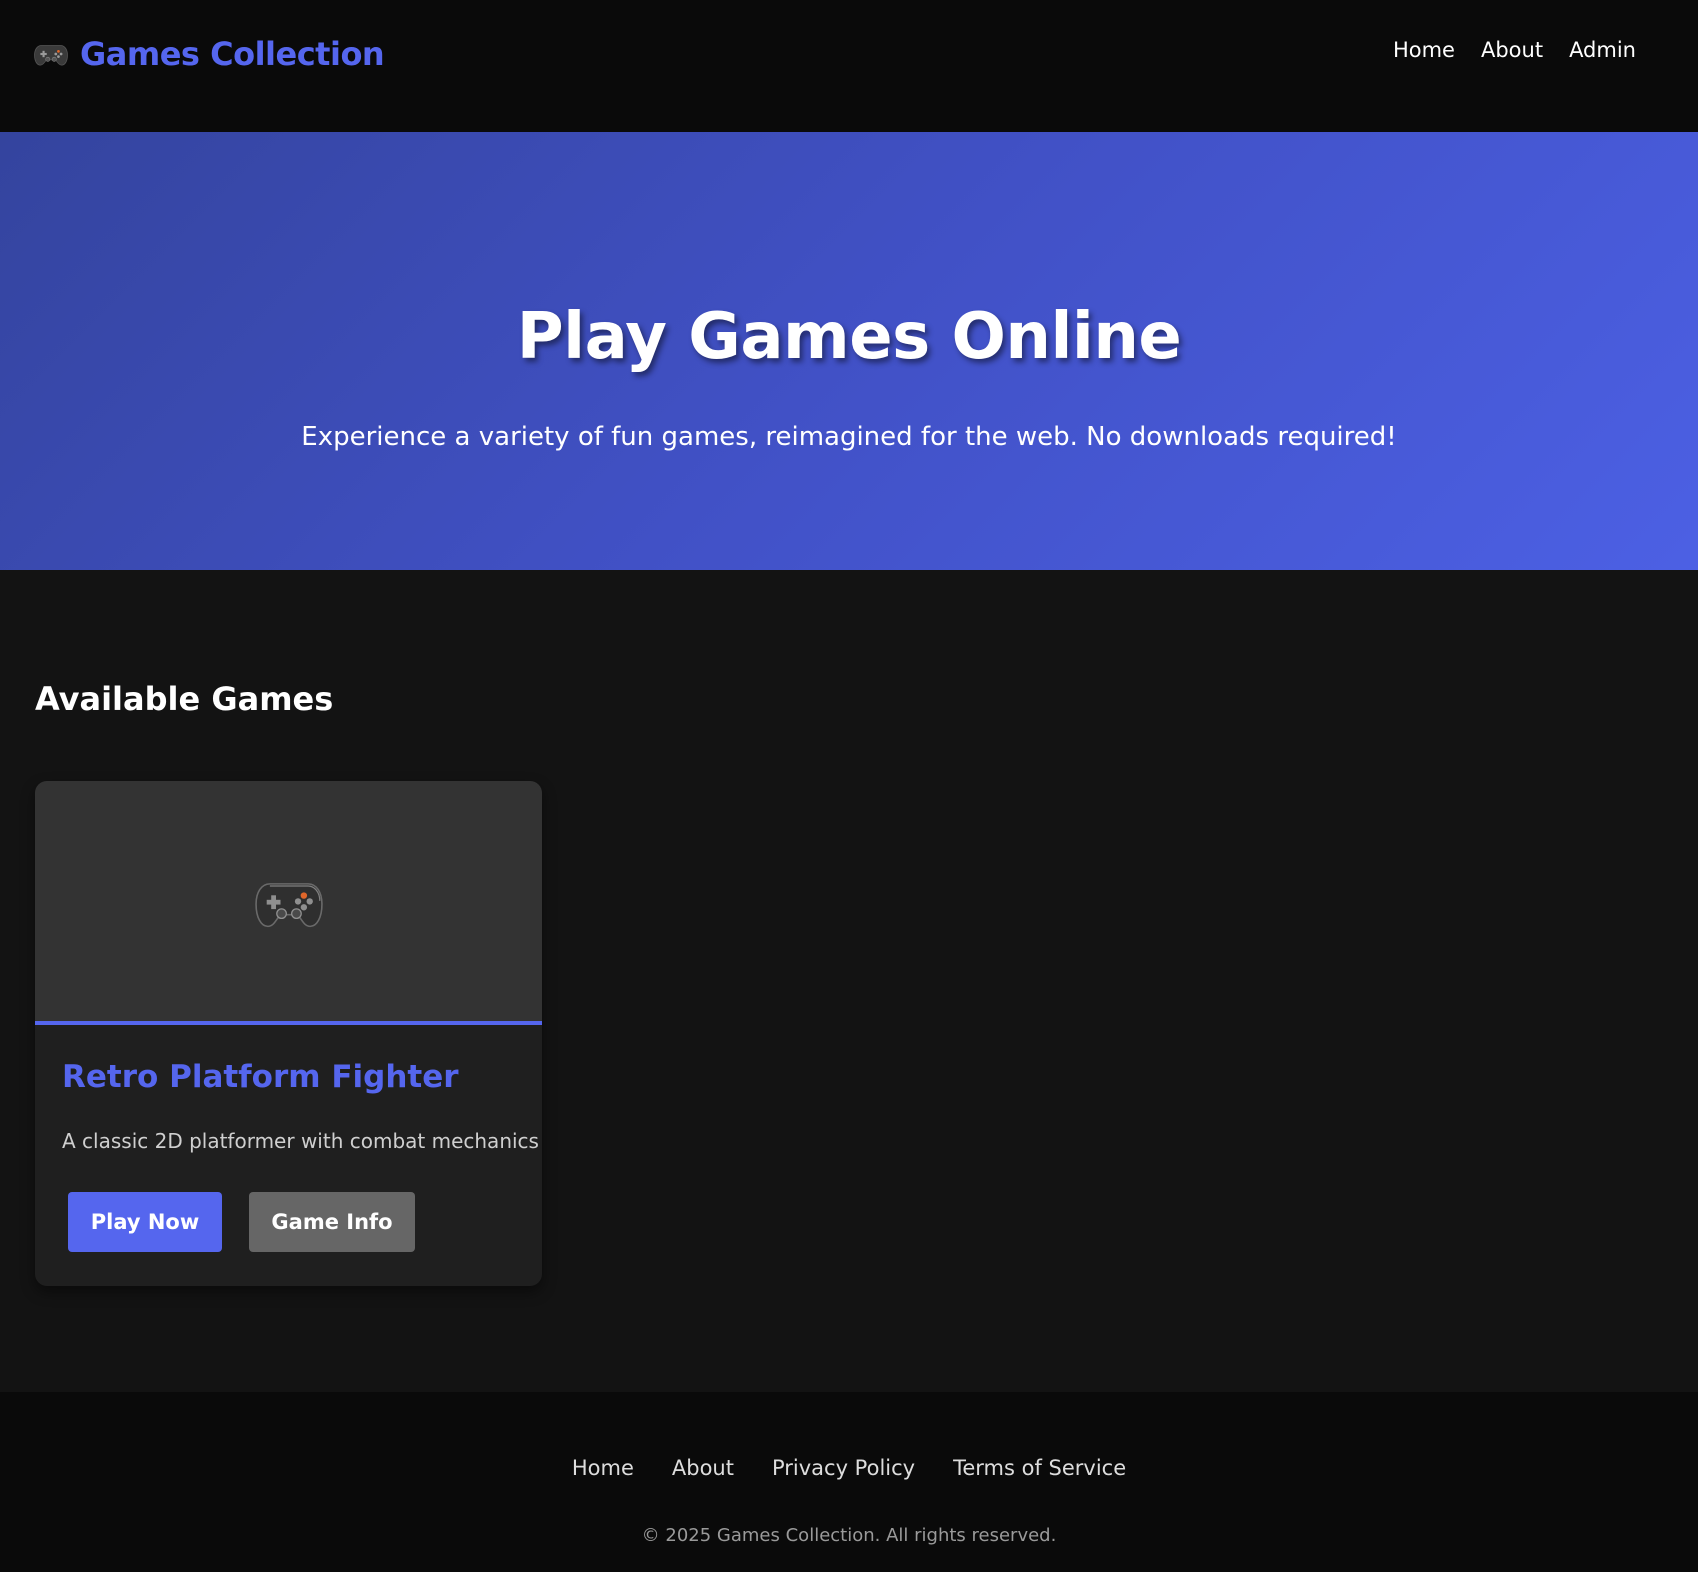 Image resolution: width=1698 pixels, height=1572 pixels. Describe the element at coordinates (603, 1468) in the screenshot. I see `footer-link-home: Home` at that location.